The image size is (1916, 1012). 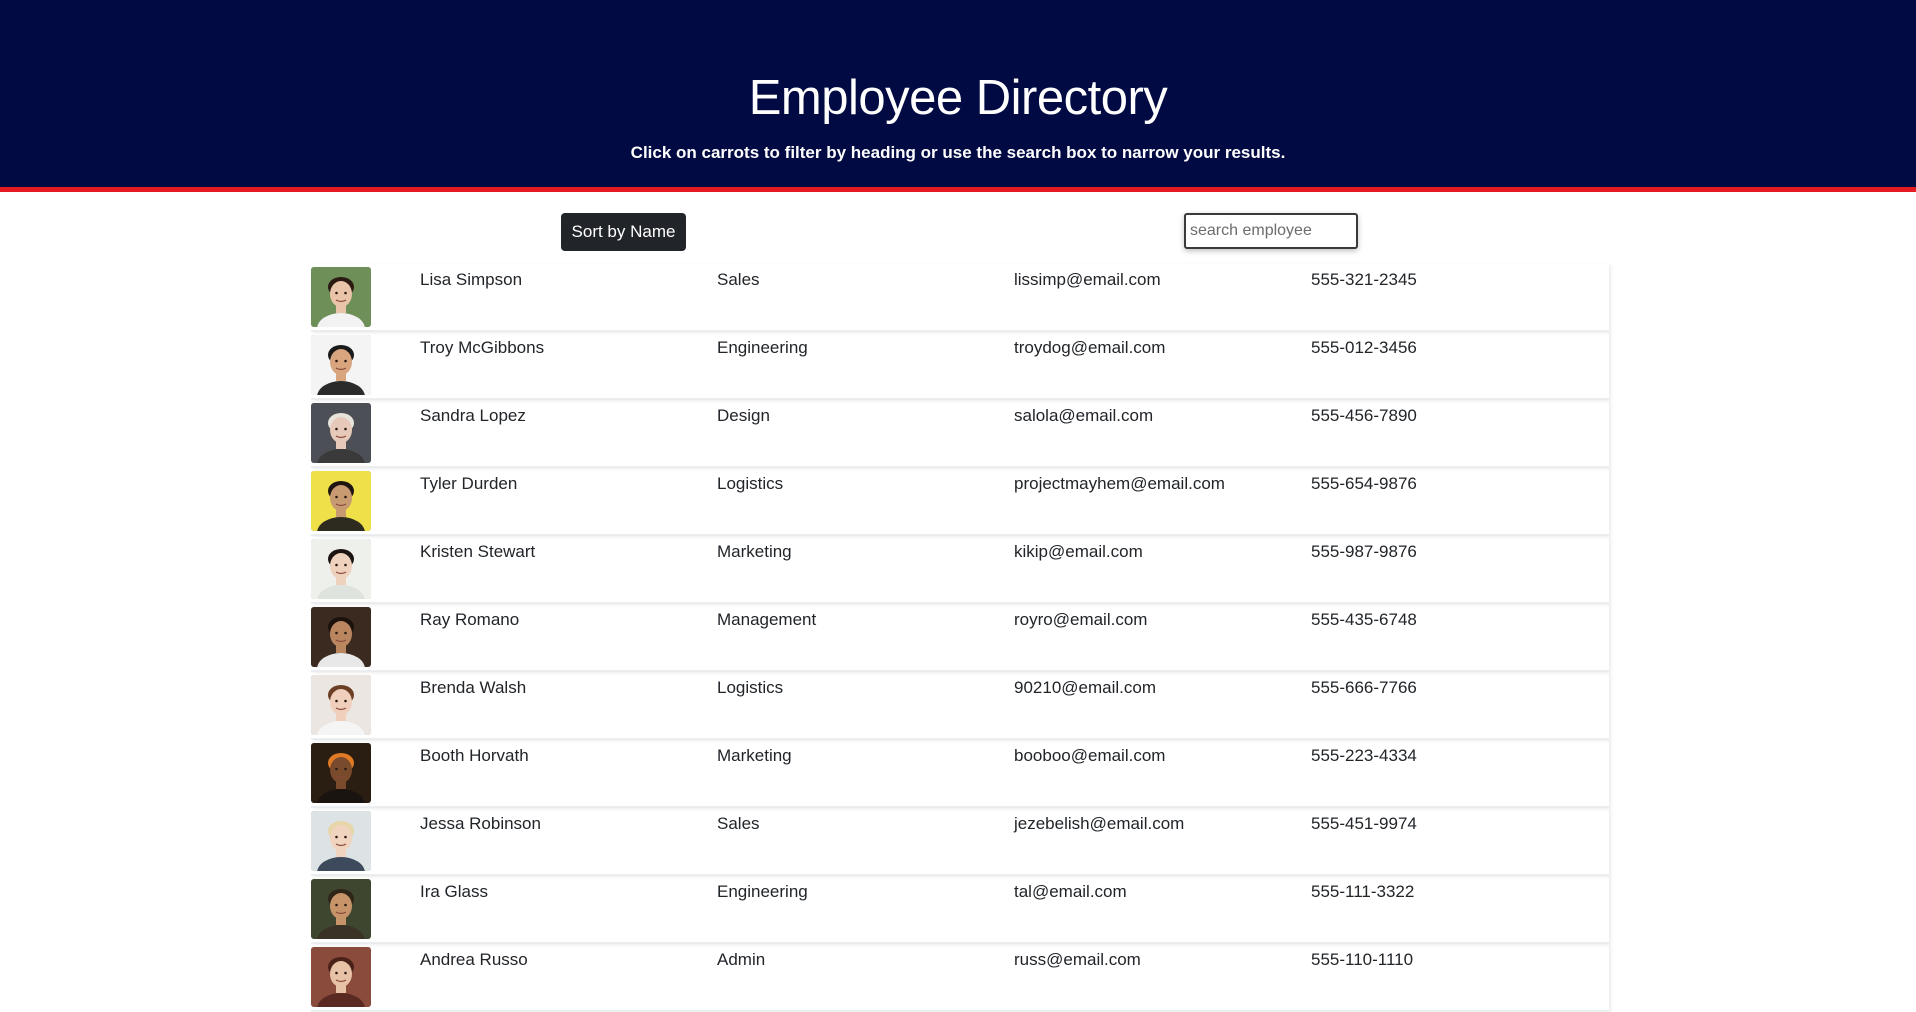 I want to click on page-title: Employee Directory, so click(x=958, y=98).